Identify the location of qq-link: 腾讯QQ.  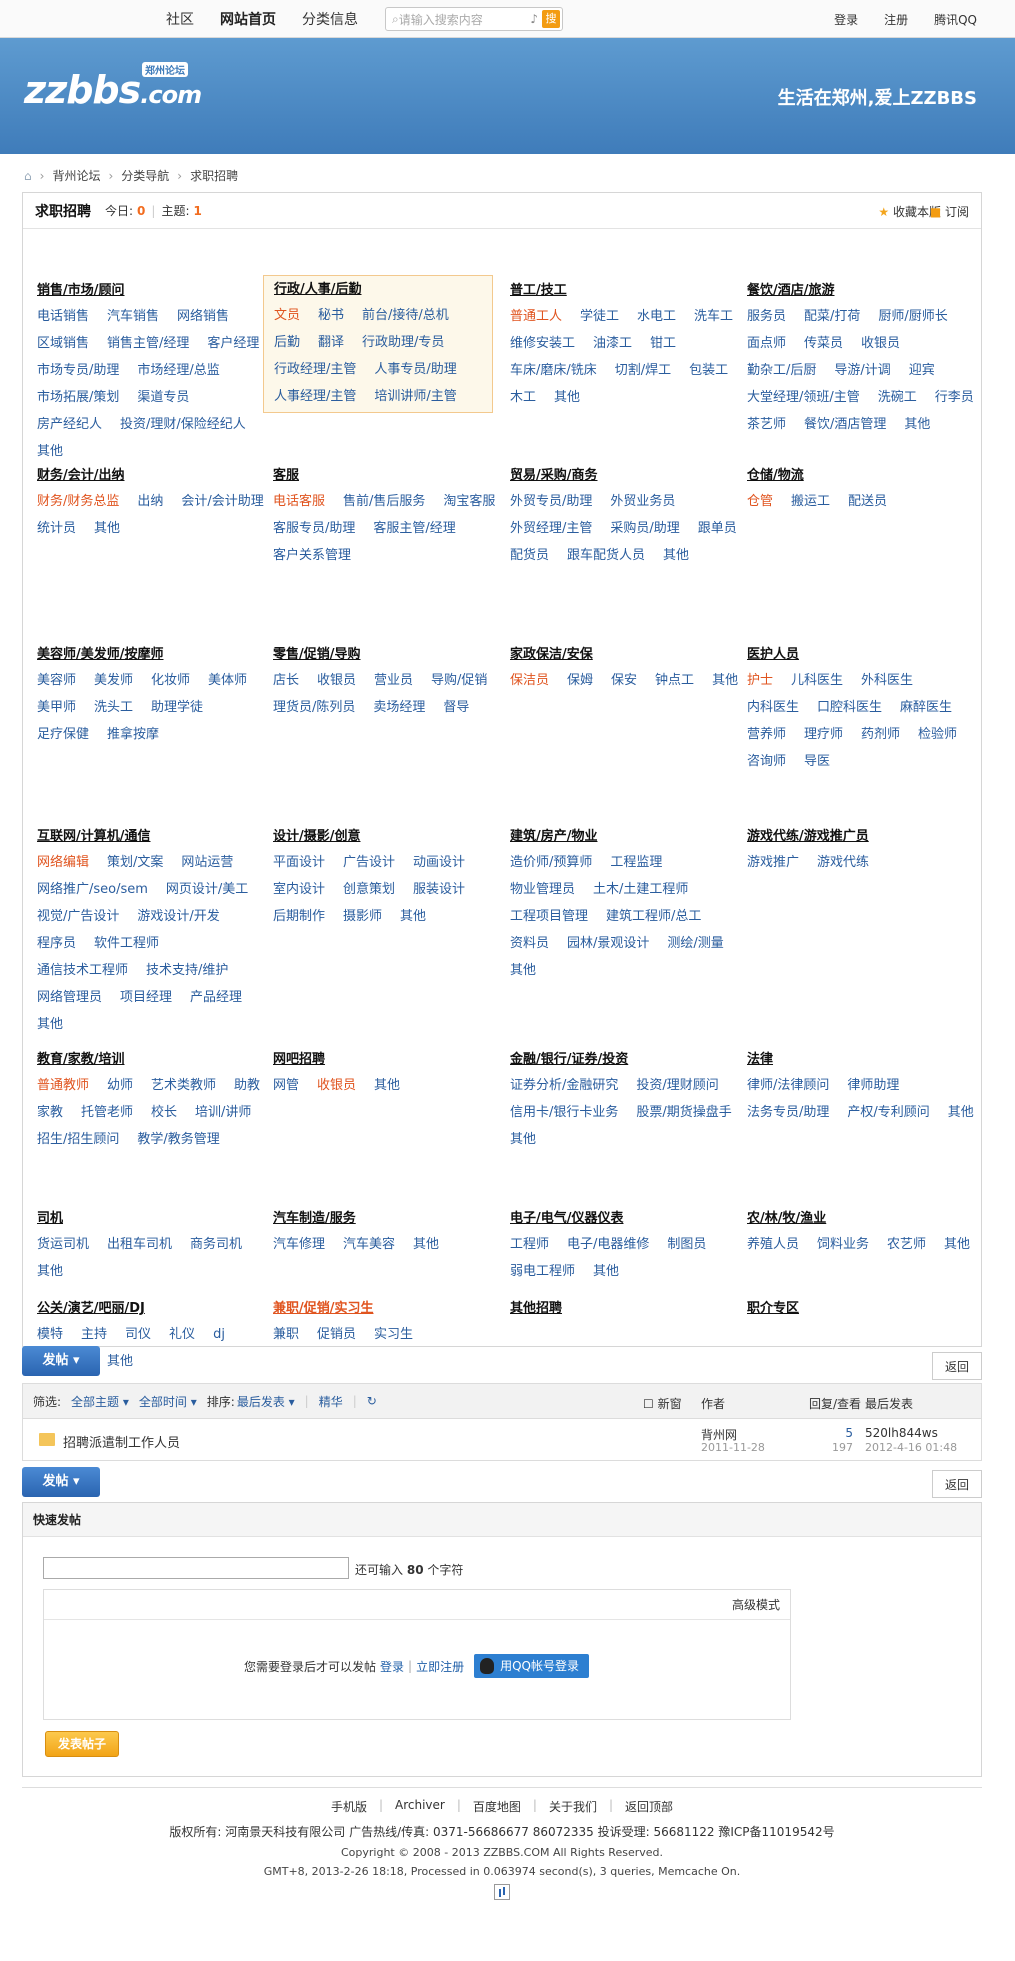
(955, 19).